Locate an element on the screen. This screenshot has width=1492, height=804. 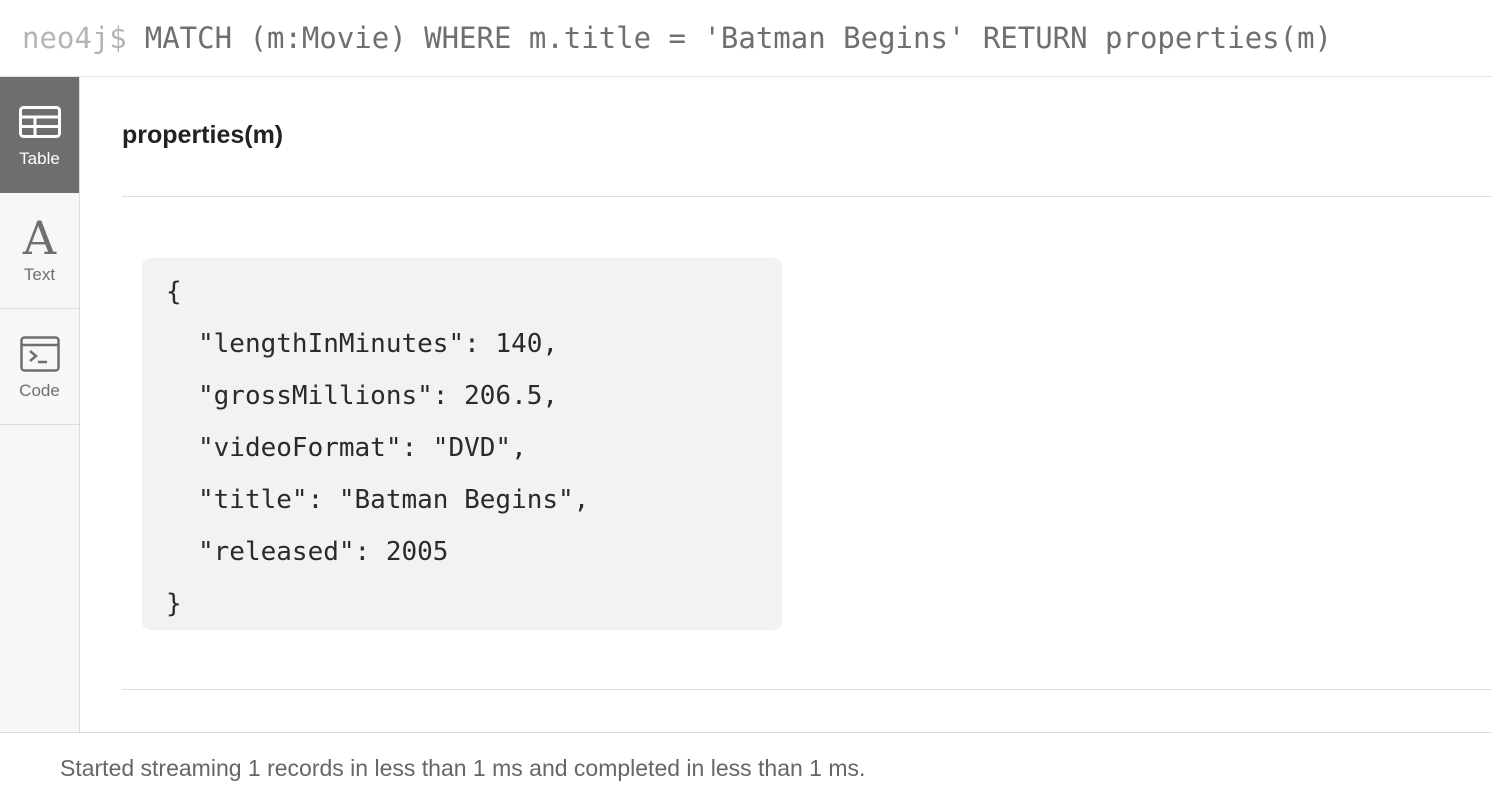
text-icon: A is located at coordinates (40, 237).